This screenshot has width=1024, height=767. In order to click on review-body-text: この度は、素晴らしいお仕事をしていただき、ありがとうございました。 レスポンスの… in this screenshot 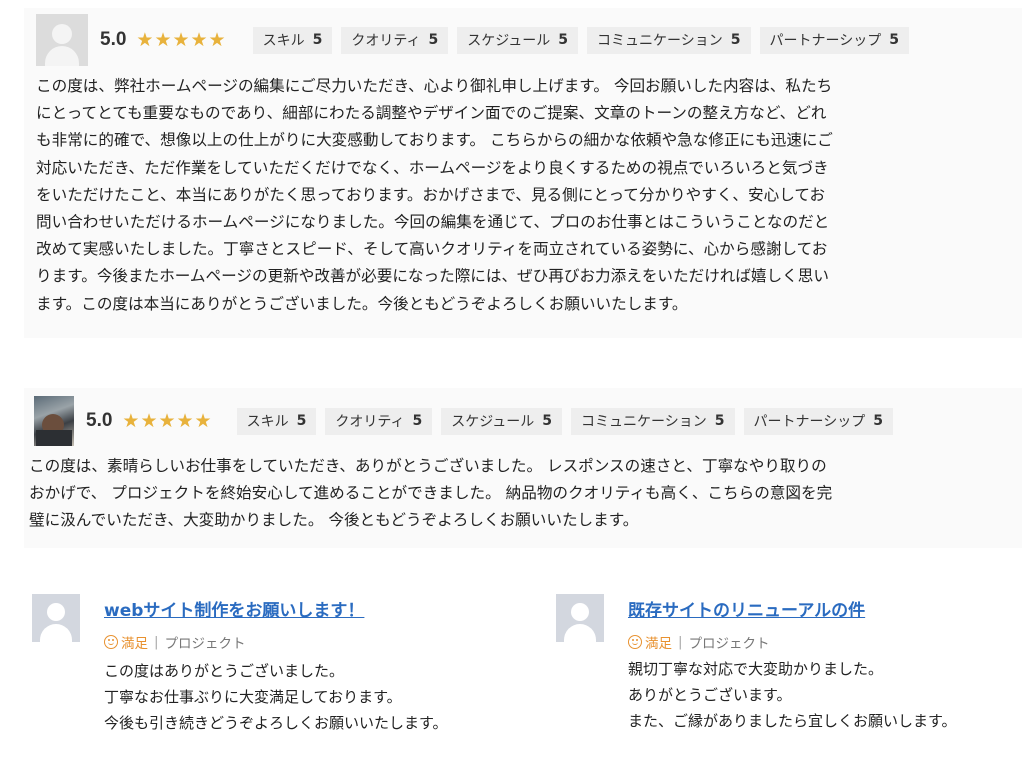, I will do `click(431, 493)`.